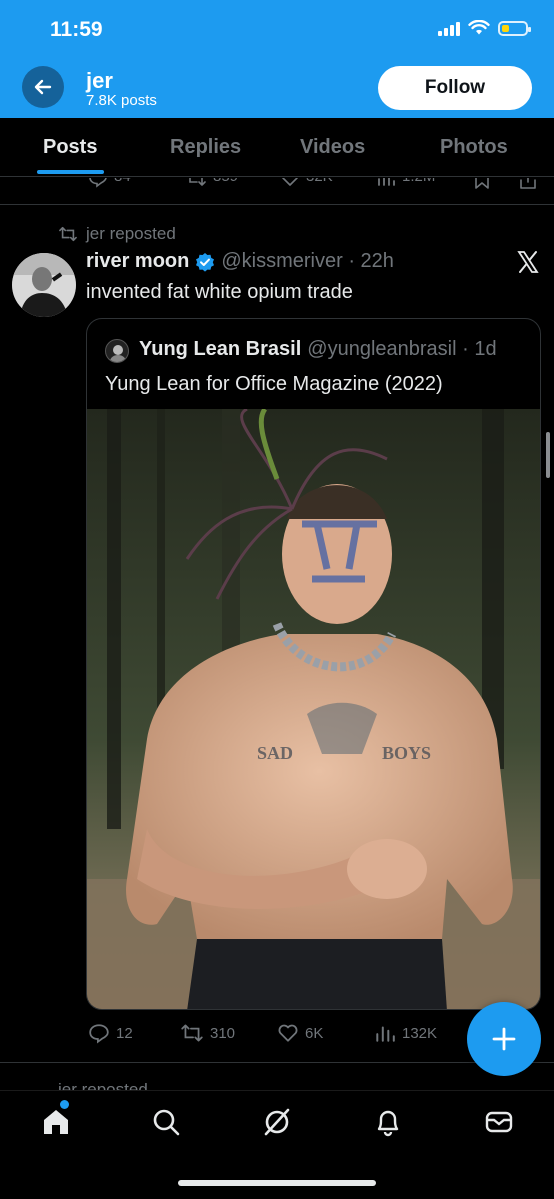  I want to click on wifi-icon, so click(479, 27).